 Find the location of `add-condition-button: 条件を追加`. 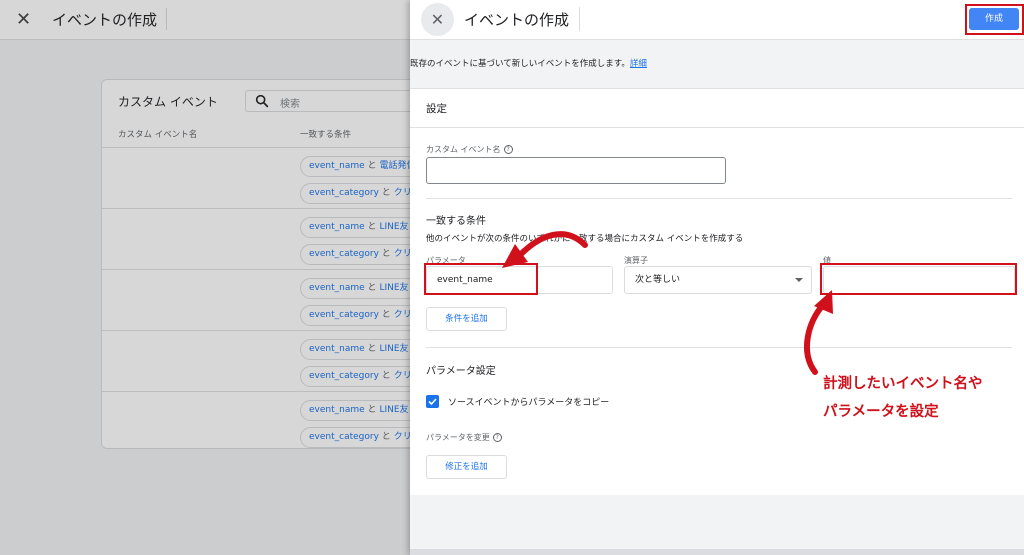

add-condition-button: 条件を追加 is located at coordinates (466, 319).